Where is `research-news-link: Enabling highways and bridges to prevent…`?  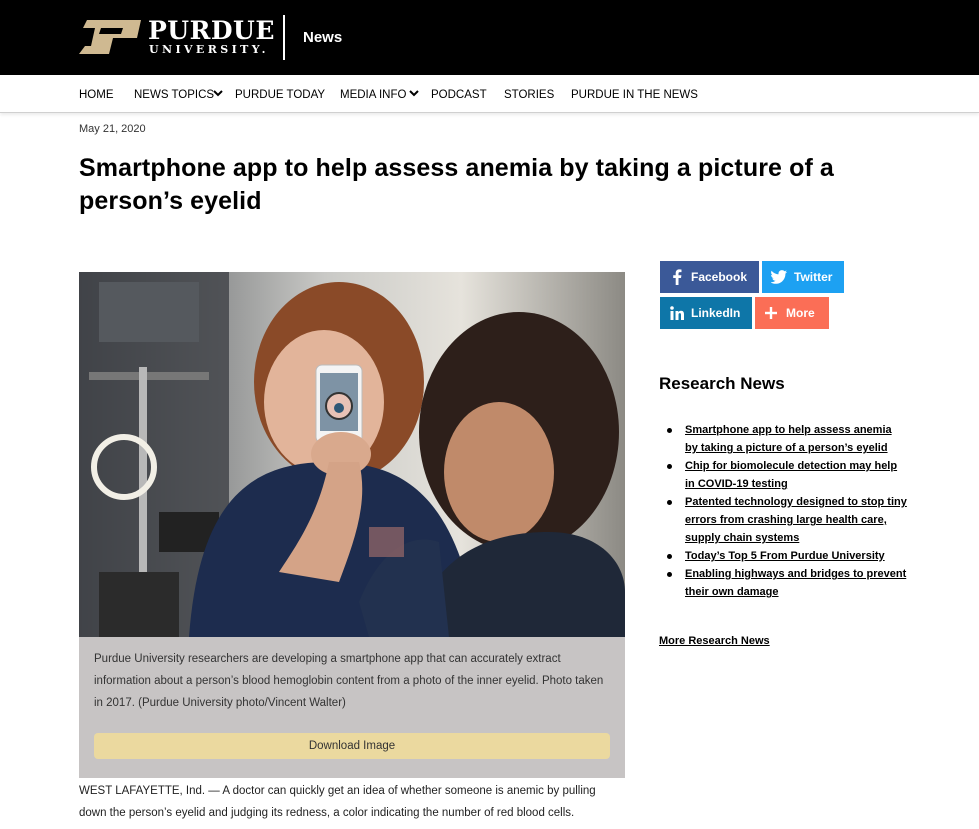
research-news-link: Enabling highways and bridges to prevent… is located at coordinates (795, 583).